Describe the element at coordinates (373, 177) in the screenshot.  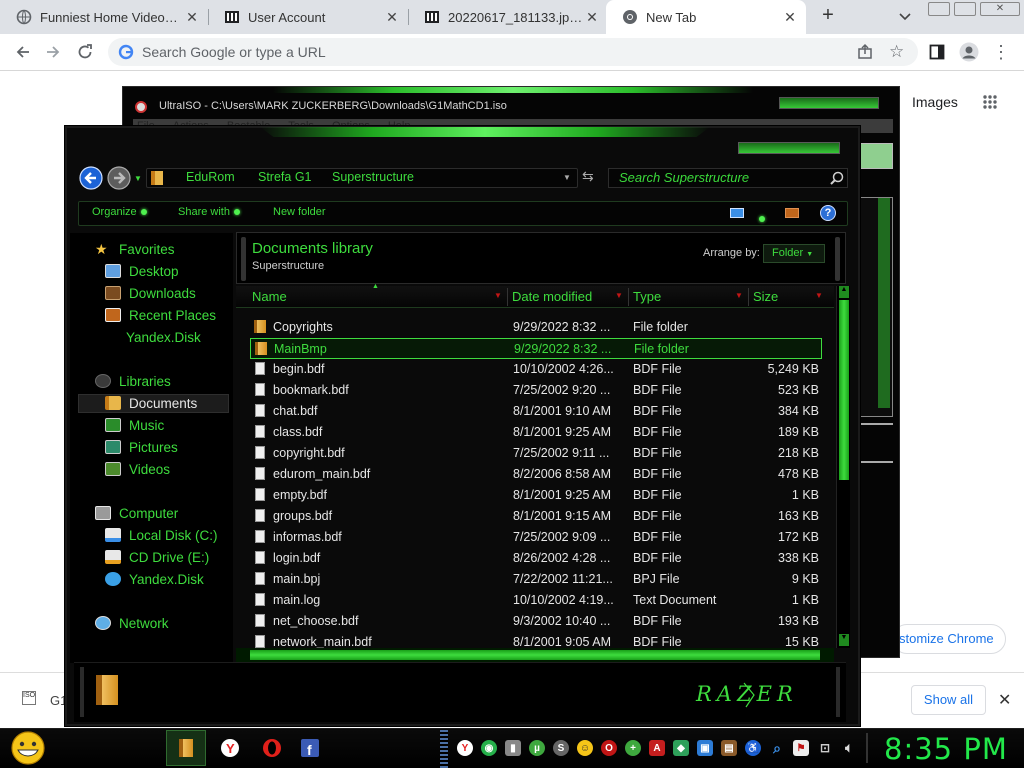
I see `breadcrumb-superstructure: Superstructure` at that location.